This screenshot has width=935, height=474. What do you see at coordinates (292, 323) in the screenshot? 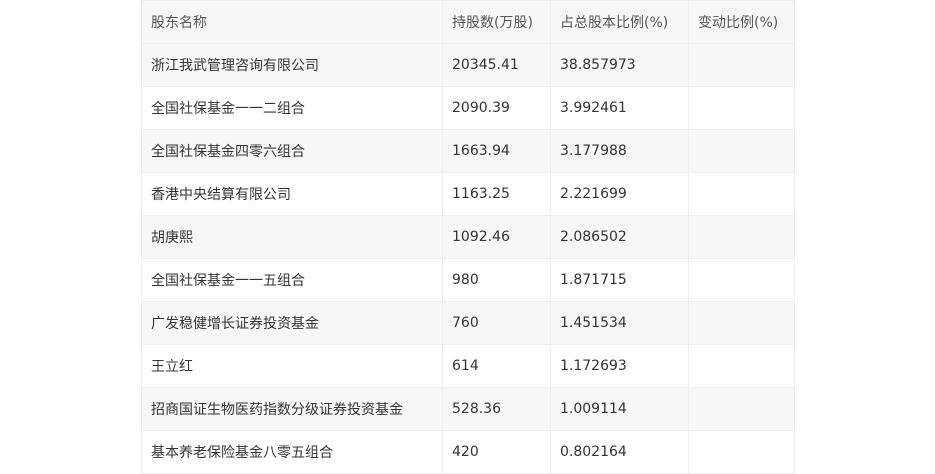
I see `cell-shareholder-name: 广发稳健增长证券投资基金` at bounding box center [292, 323].